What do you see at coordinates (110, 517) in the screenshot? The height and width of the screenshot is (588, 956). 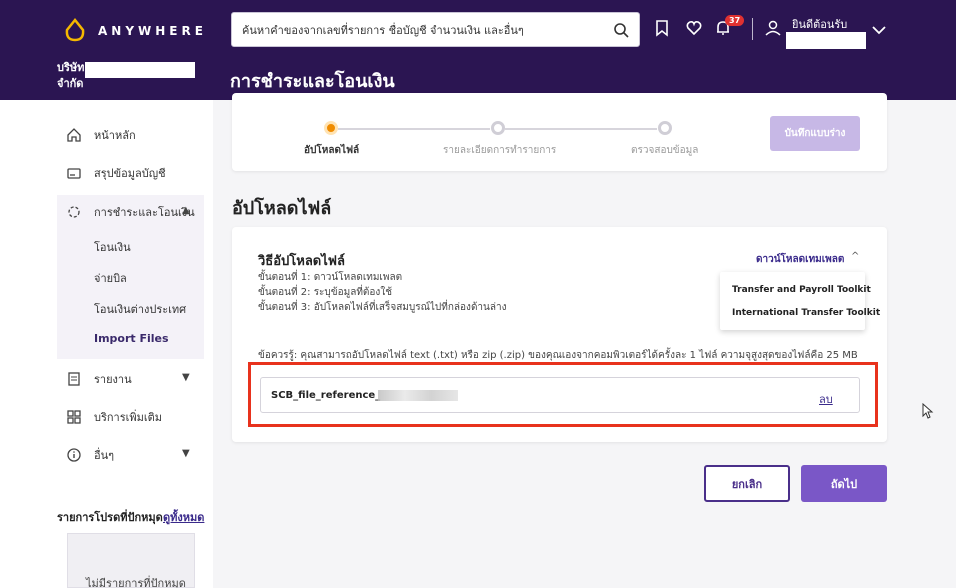 I see `favorites-title: รายการโปรดที่ปักหมุด` at bounding box center [110, 517].